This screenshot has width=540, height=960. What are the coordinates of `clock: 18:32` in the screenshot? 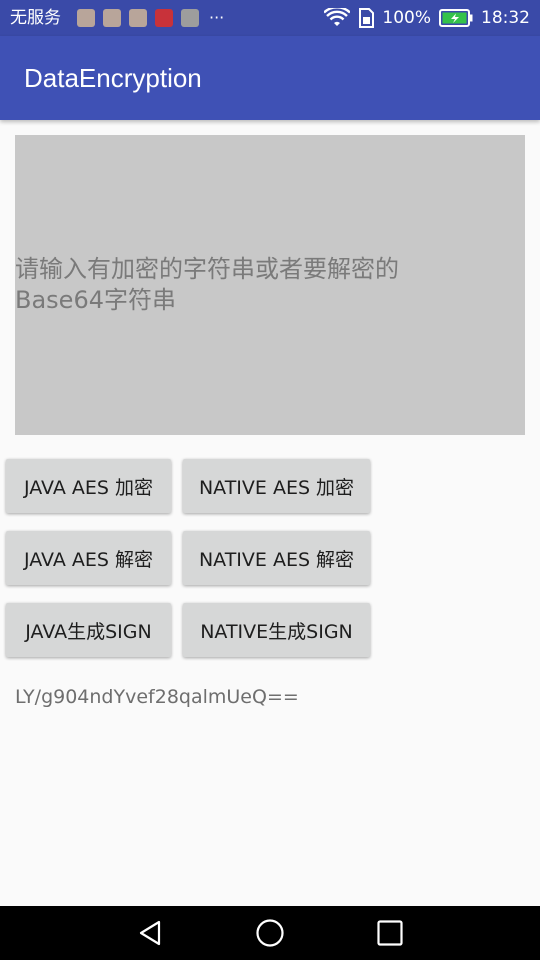 It's located at (505, 18).